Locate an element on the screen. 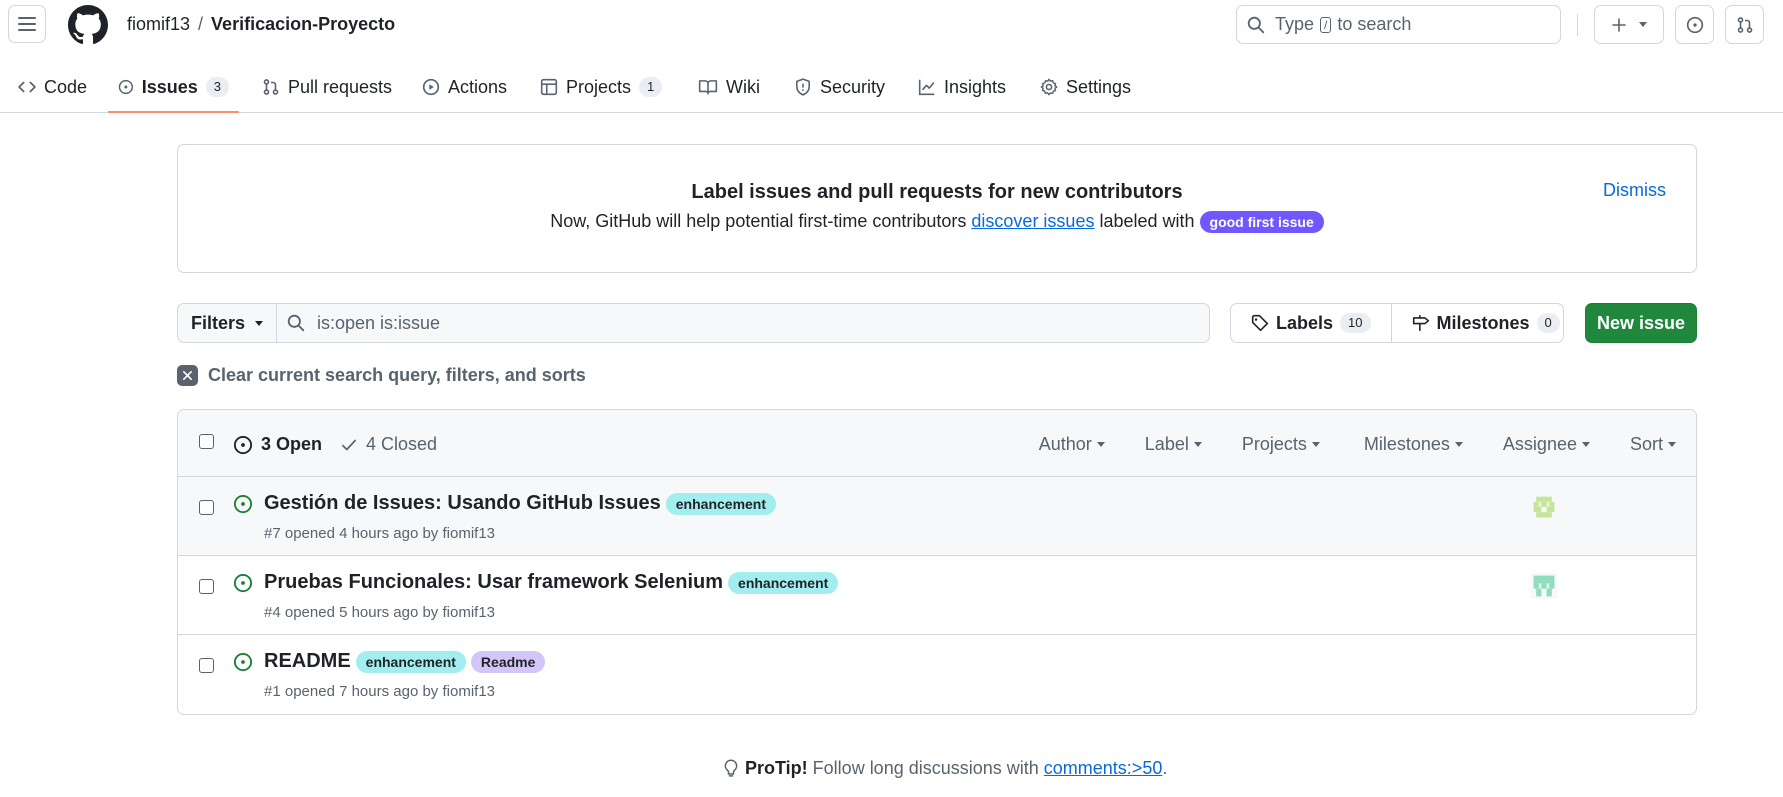 The image size is (1783, 797). sort-dropdown: Sort is located at coordinates (1653, 444).